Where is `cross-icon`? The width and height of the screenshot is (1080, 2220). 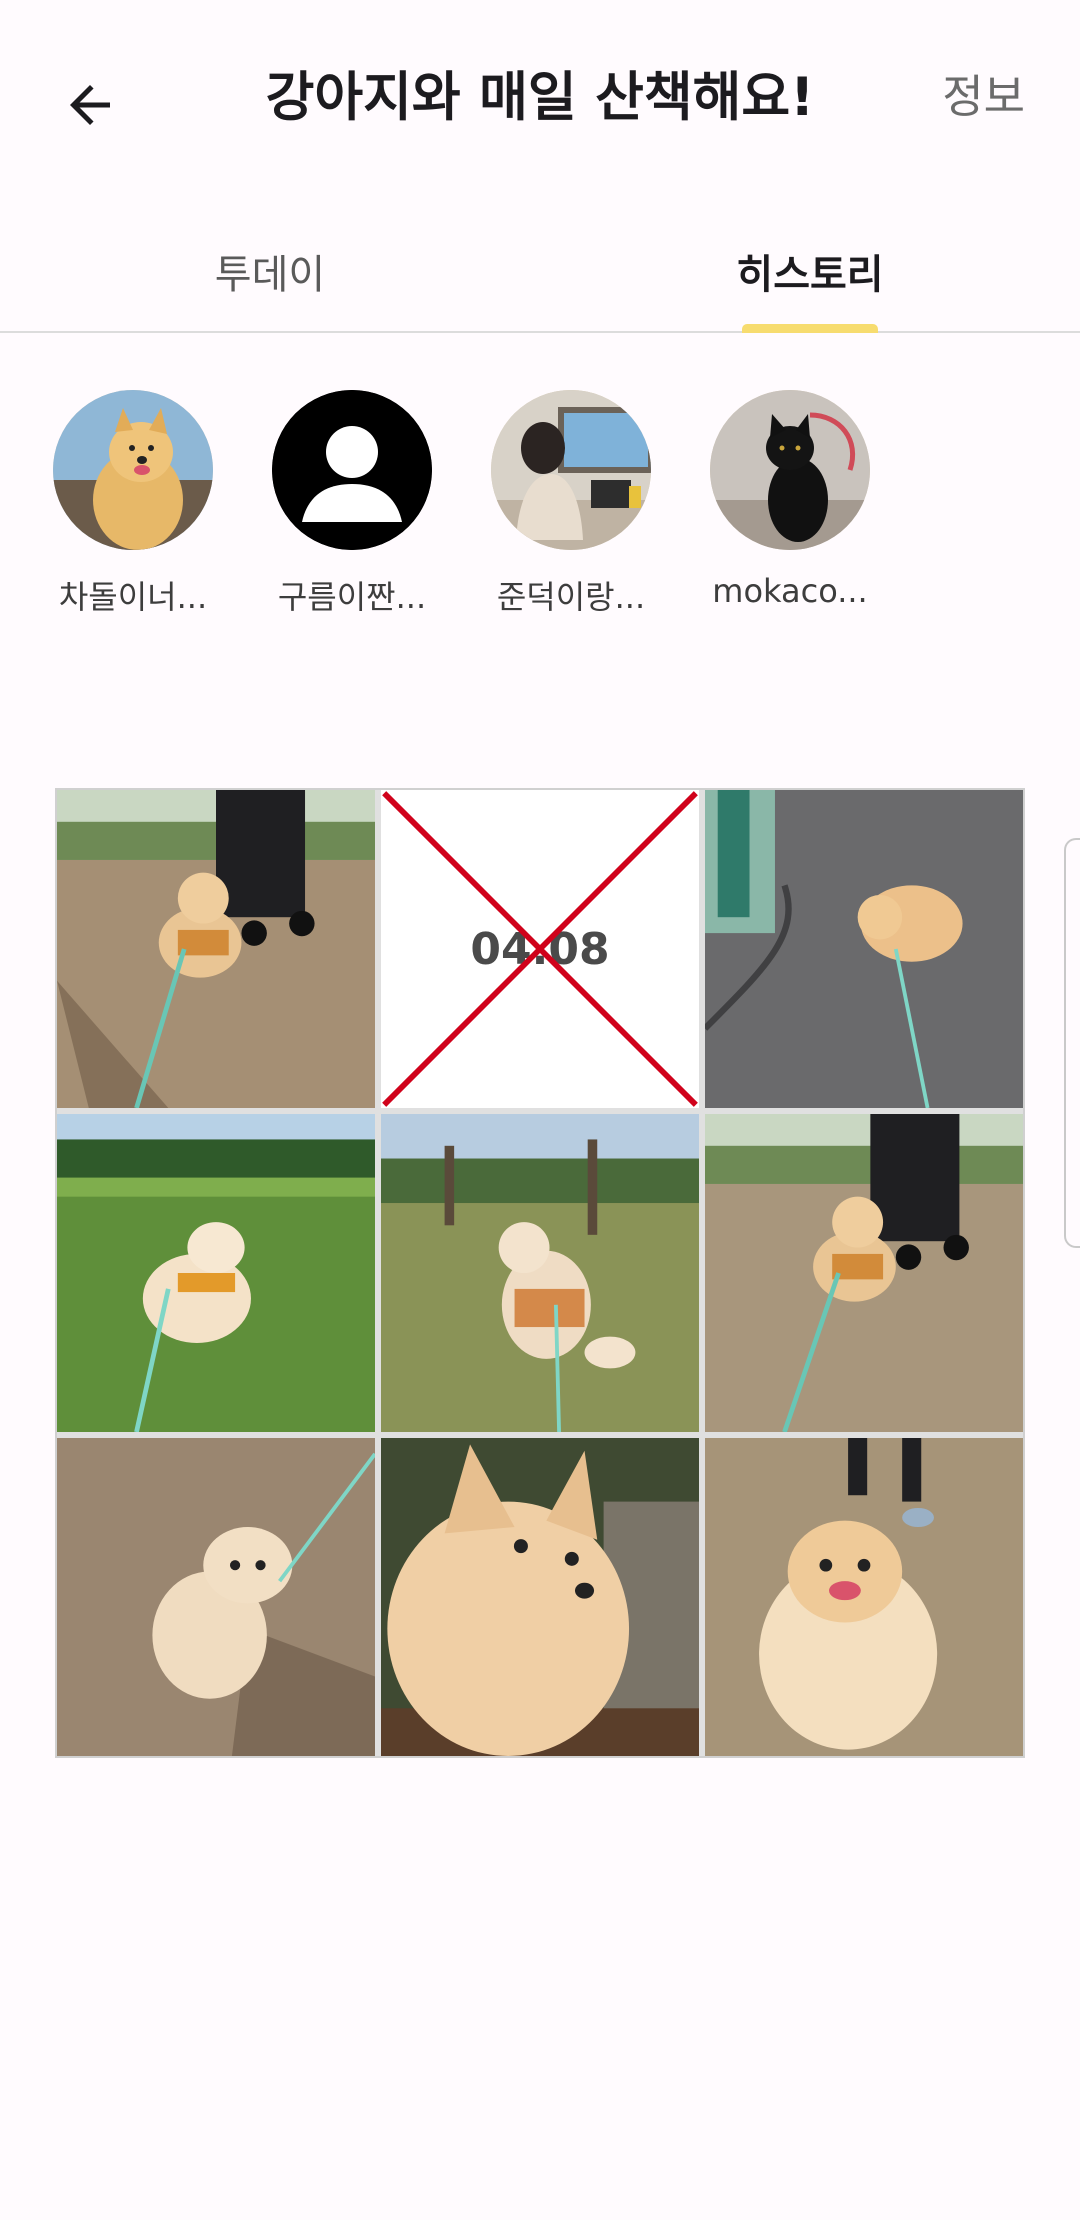 cross-icon is located at coordinates (540, 949).